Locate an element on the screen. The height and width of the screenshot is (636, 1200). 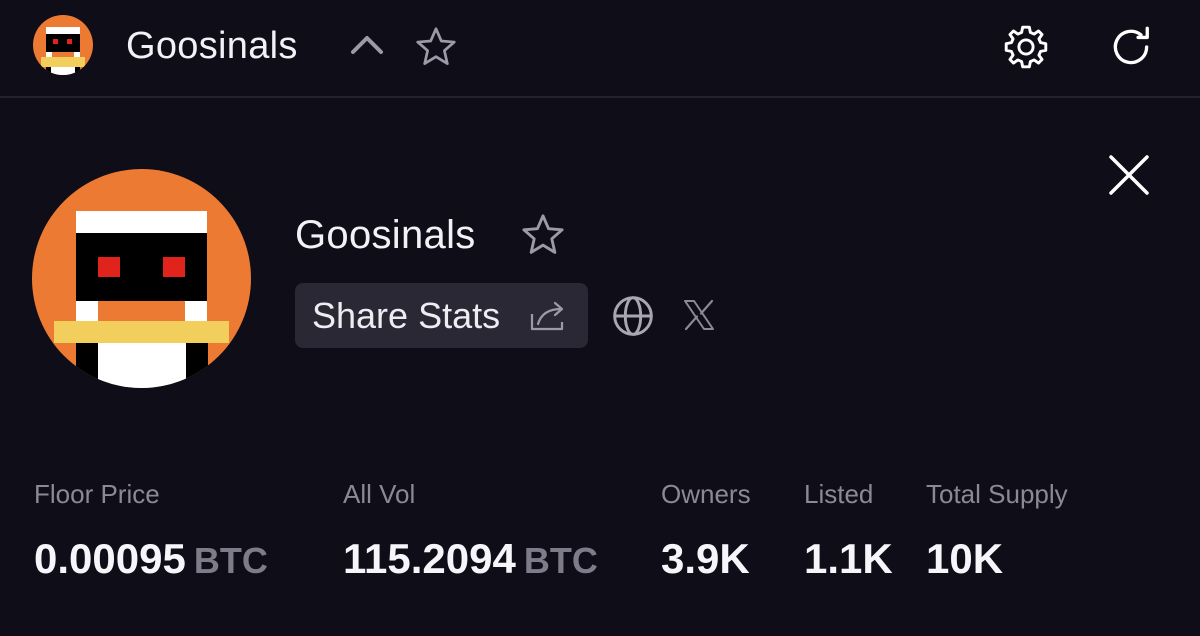
stat-all-vol: All Vol 115.2094 BTC is located at coordinates (470, 531).